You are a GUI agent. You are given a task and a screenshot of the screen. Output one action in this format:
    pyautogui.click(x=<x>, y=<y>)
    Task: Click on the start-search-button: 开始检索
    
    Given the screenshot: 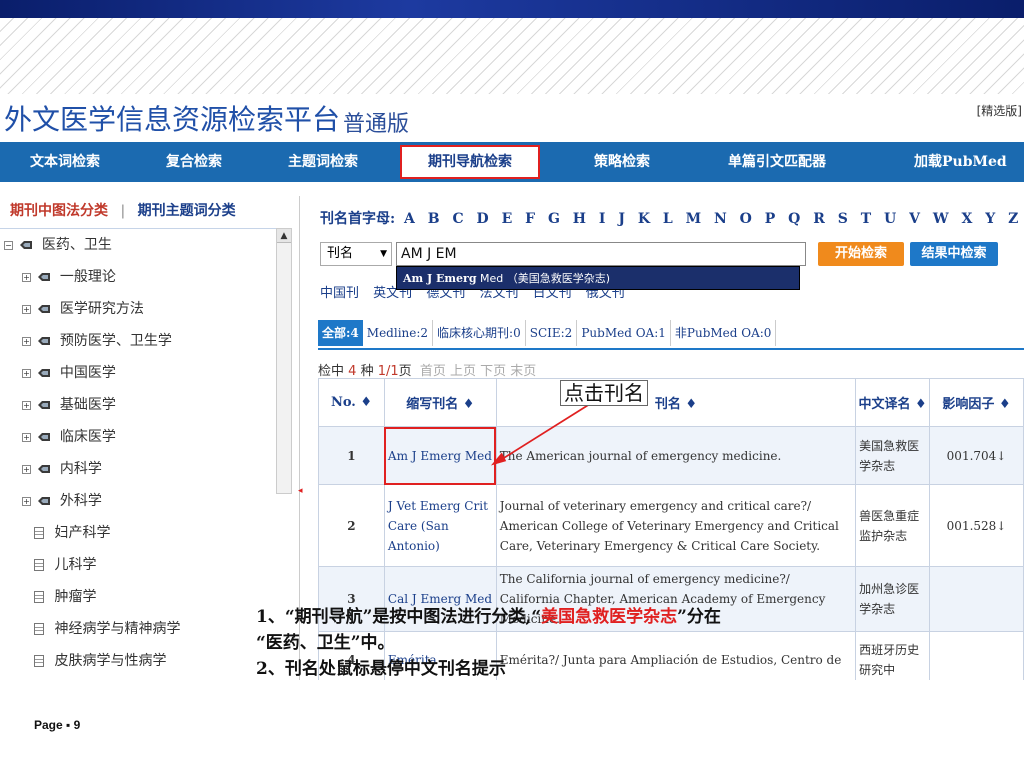 What is the action you would take?
    pyautogui.click(x=861, y=254)
    